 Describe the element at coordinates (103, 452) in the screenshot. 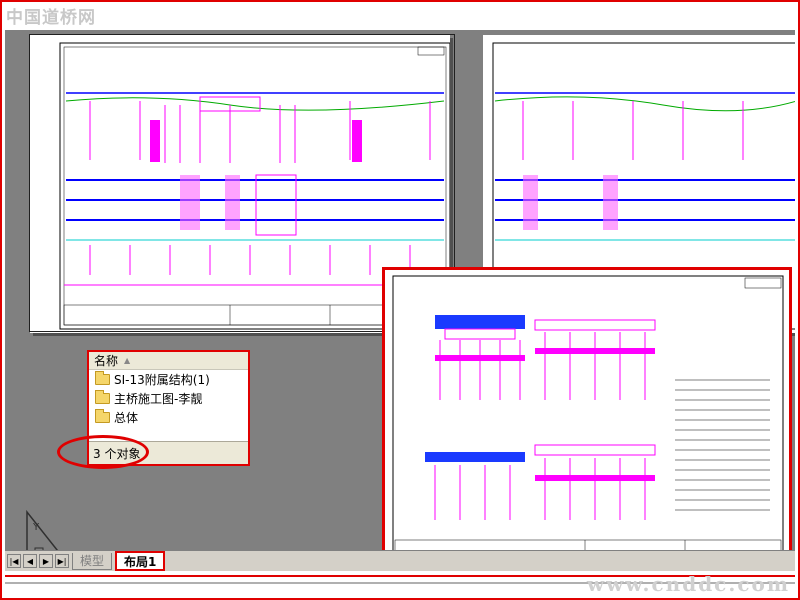

I see `highlight-ellipse` at that location.